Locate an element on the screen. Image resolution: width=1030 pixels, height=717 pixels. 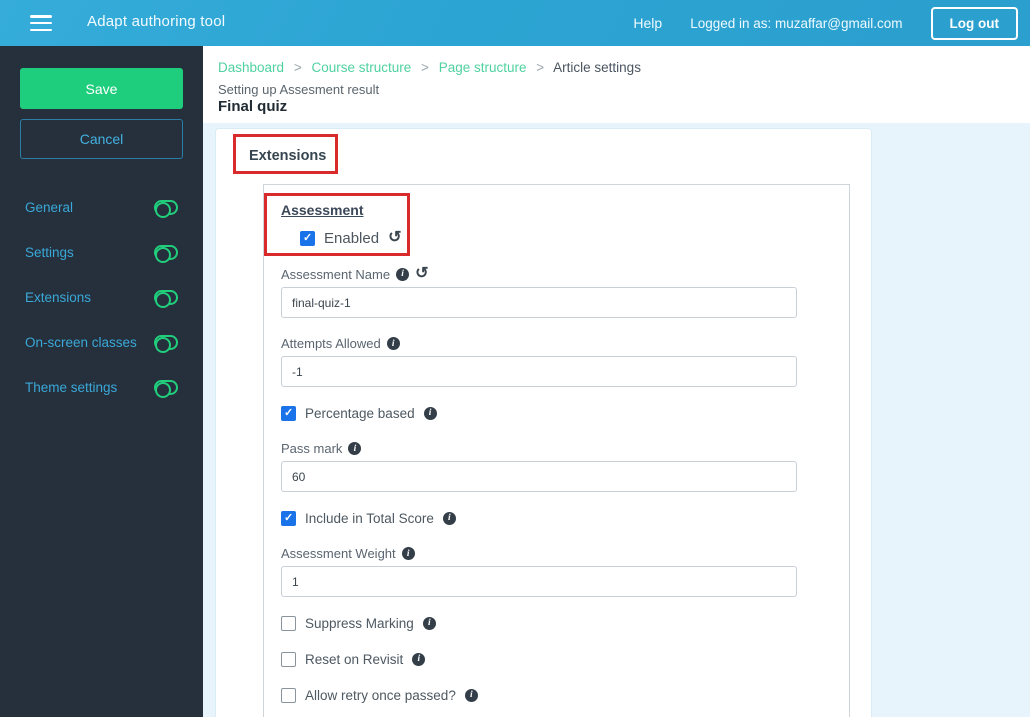
logged-in-text: Logged in as: muzaffar@gmail.com is located at coordinates (796, 23).